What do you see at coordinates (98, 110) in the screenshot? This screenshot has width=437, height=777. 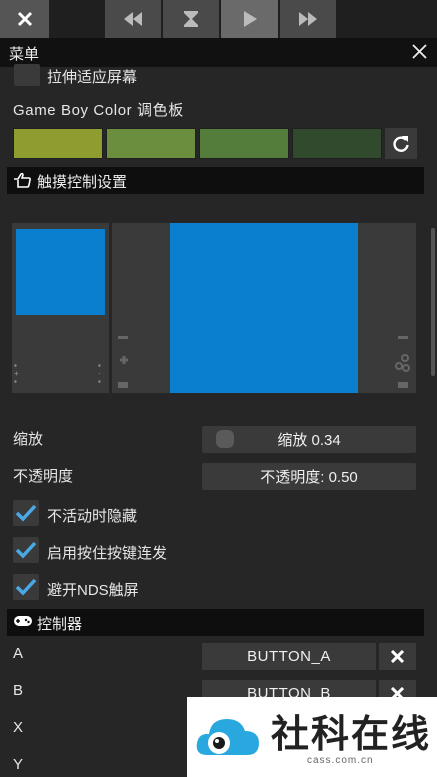 I see `palette-label: Game Boy Color 调色板` at bounding box center [98, 110].